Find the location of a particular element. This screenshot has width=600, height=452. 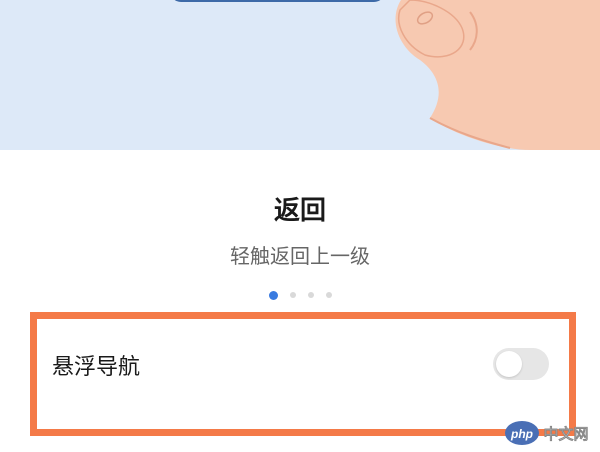

illustration-button-shape is located at coordinates (277, 1).